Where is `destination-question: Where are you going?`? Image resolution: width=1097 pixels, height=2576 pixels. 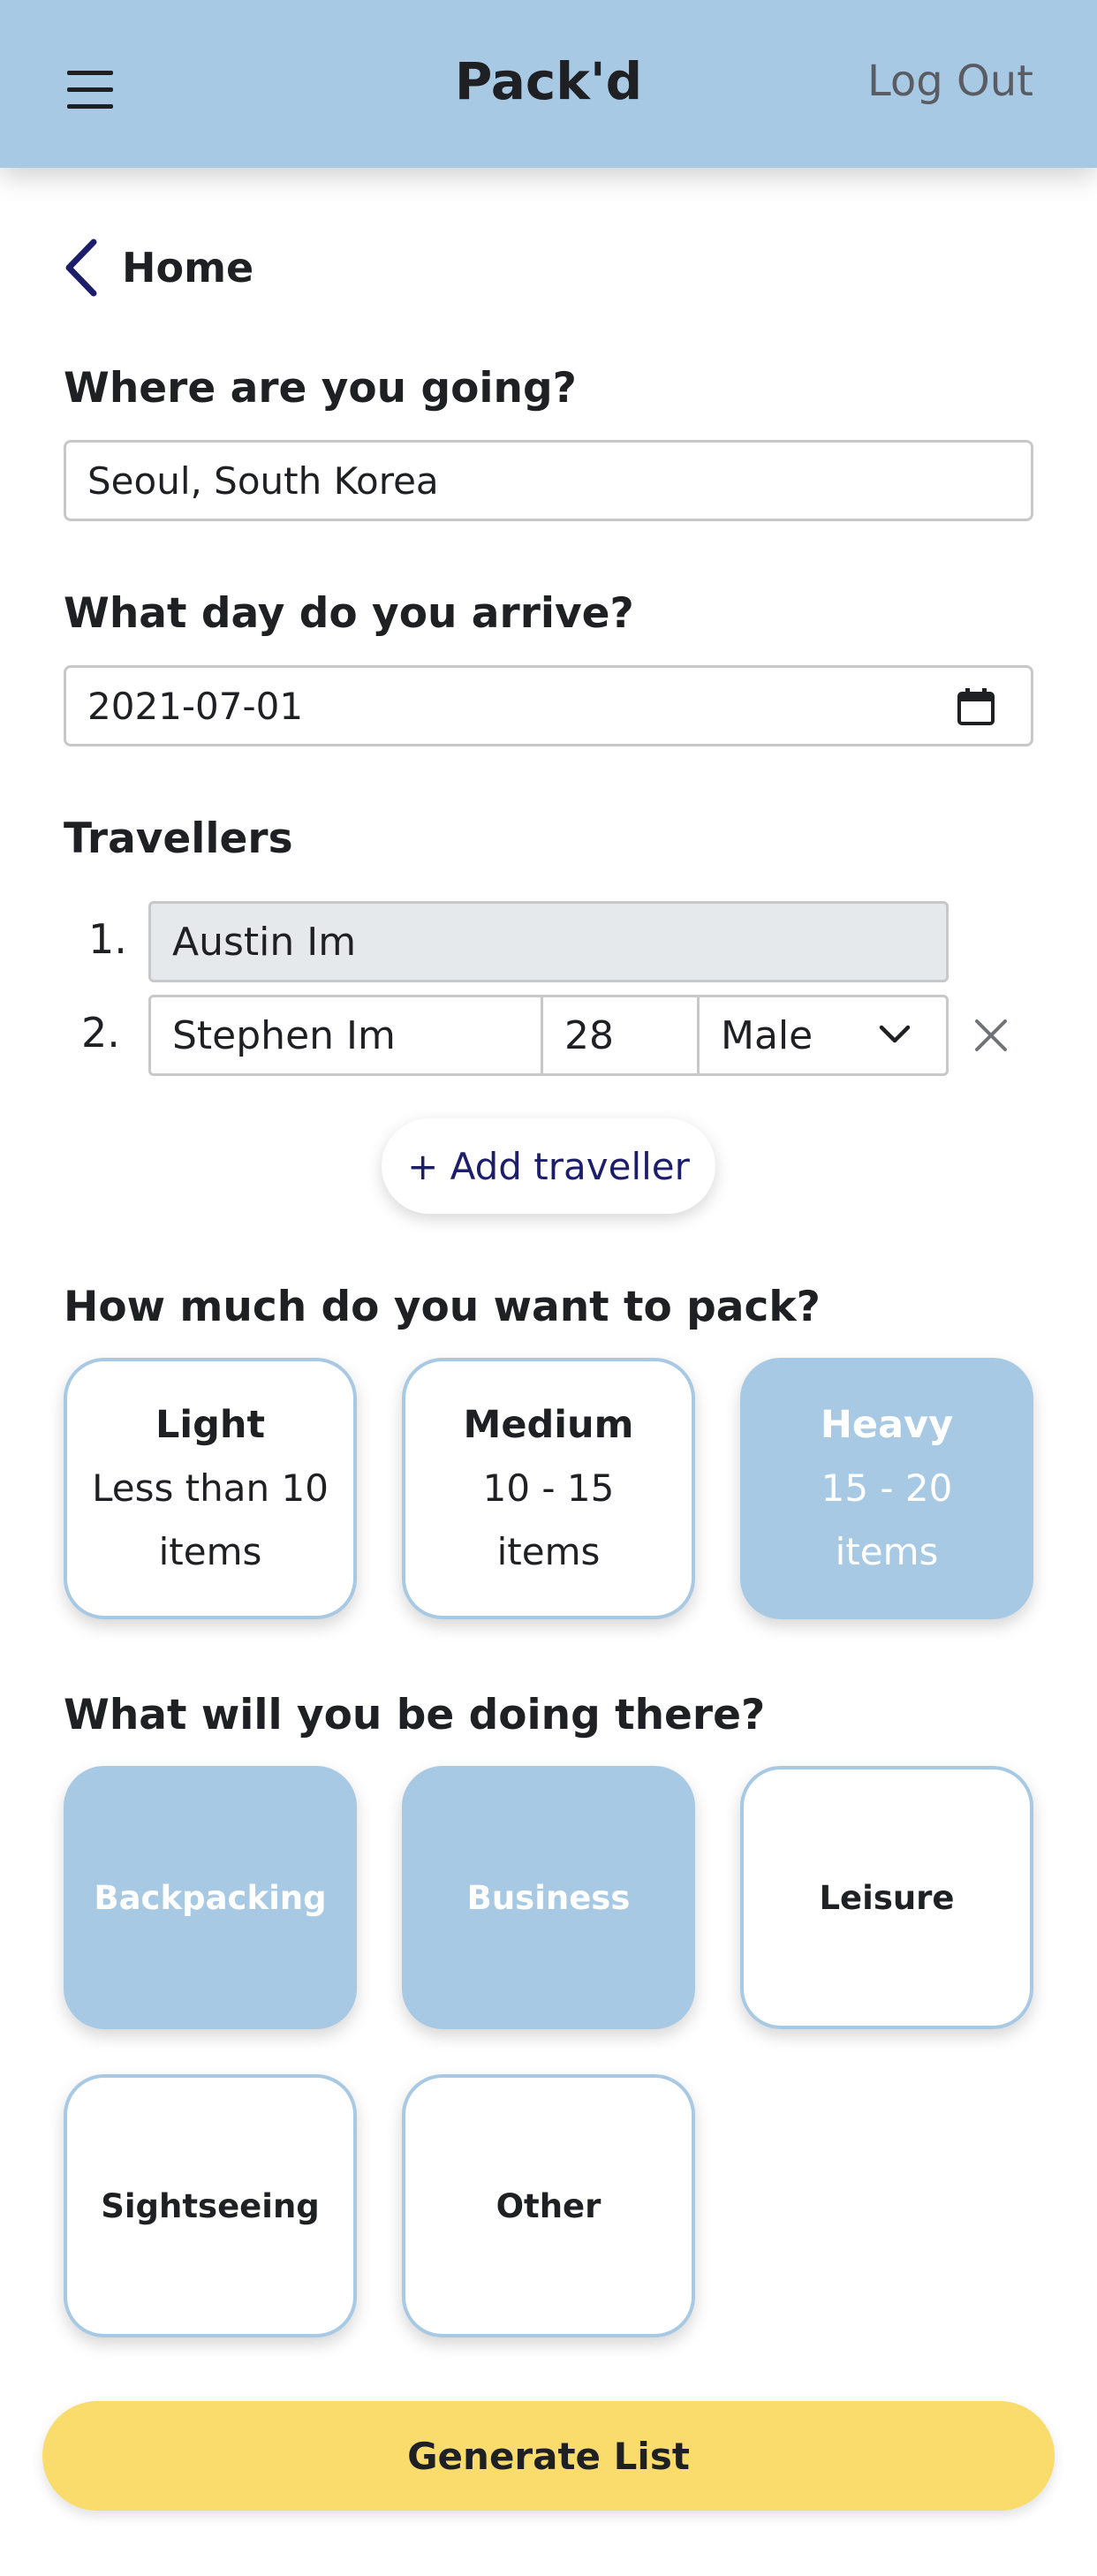
destination-question: Where are you going? is located at coordinates (321, 388).